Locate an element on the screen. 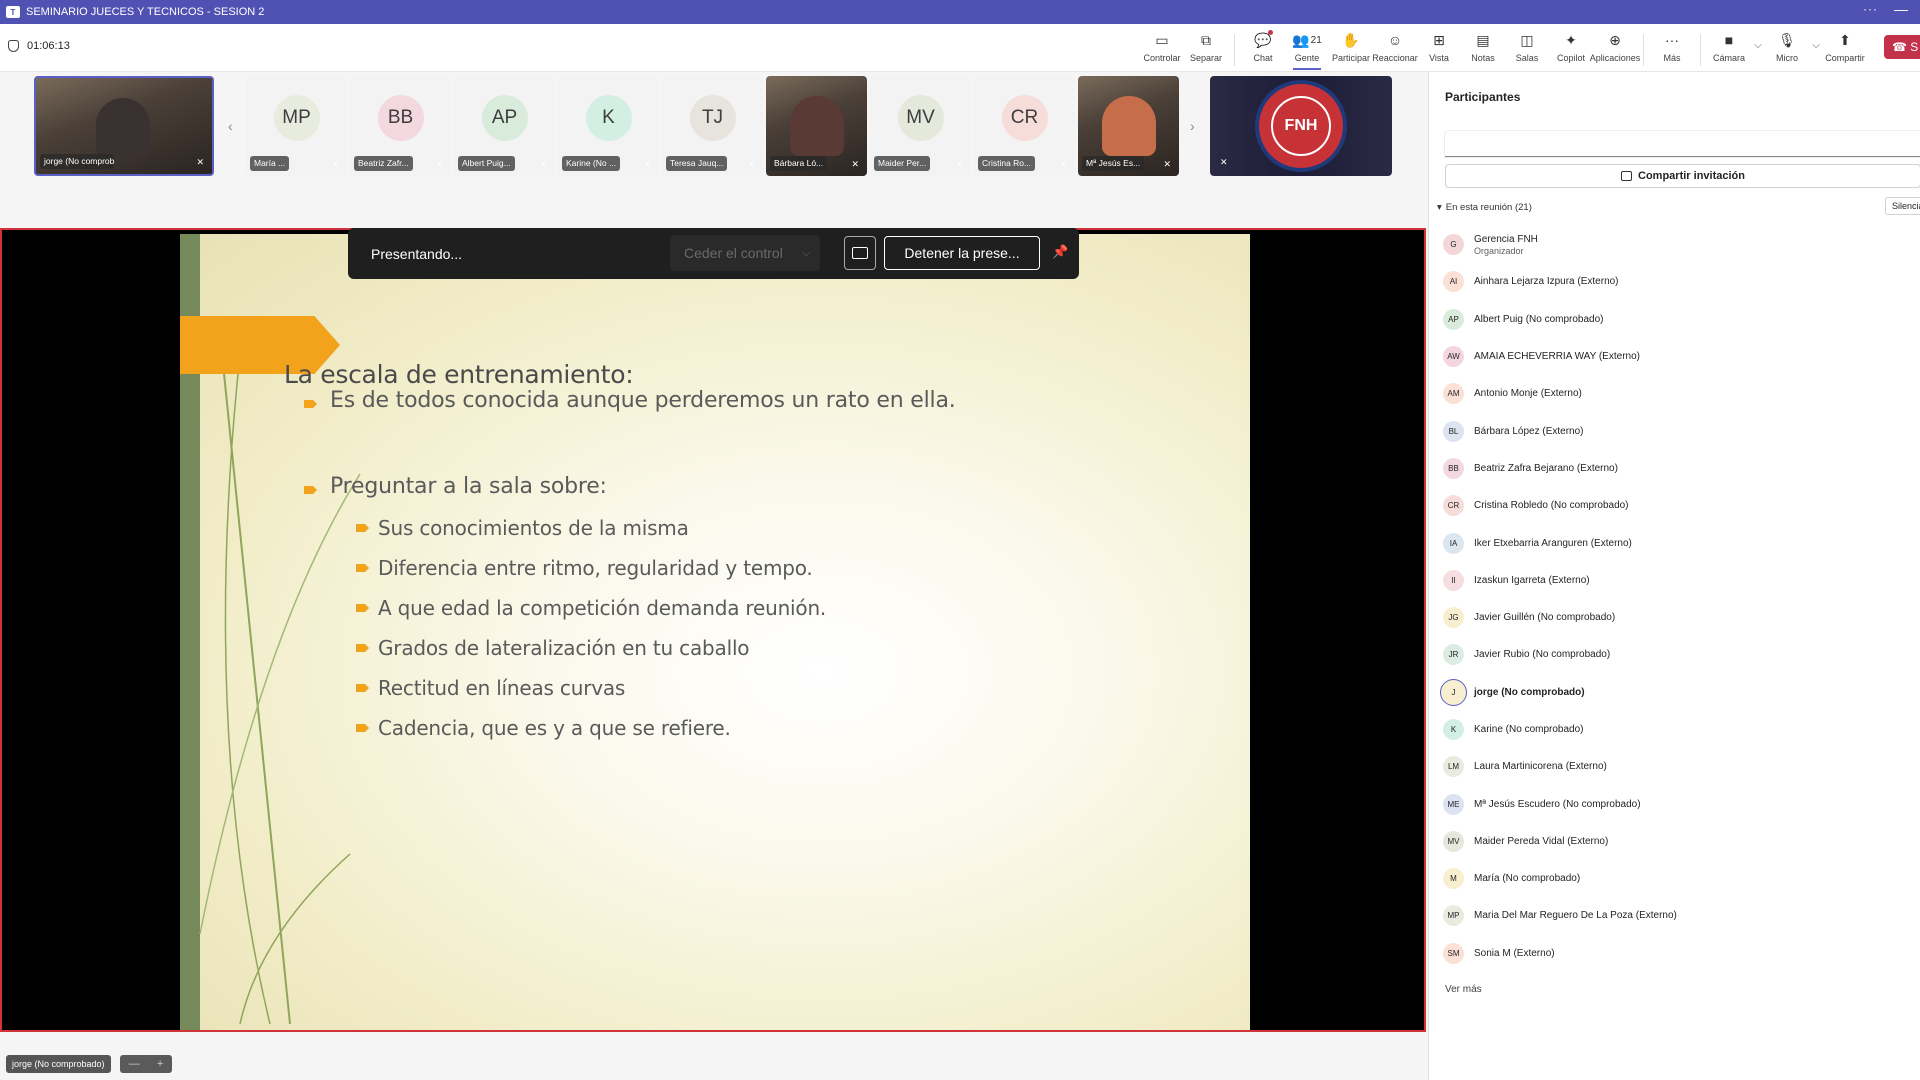  participant-row: LM Laura Martinicorena (Externo) is located at coordinates (1678, 766).